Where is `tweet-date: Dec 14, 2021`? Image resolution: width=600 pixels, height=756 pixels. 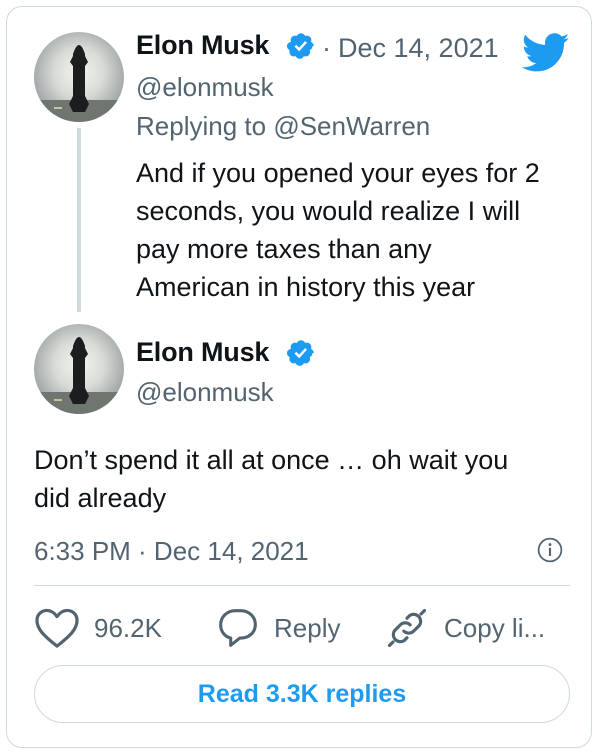
tweet-date: Dec 14, 2021 is located at coordinates (418, 48).